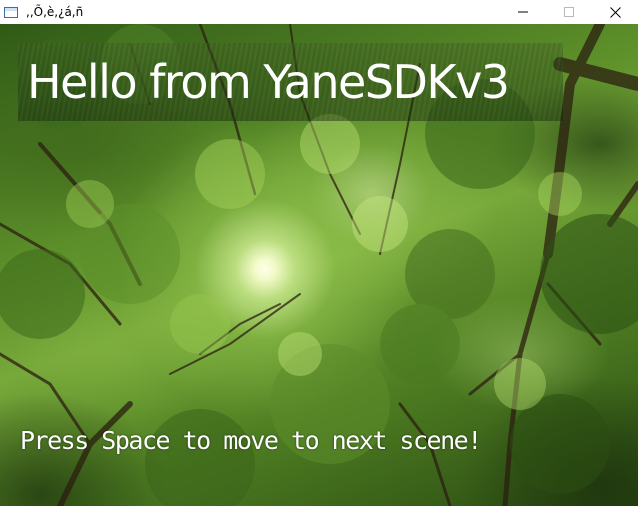 This screenshot has width=638, height=506. I want to click on close-icon, so click(615, 12).